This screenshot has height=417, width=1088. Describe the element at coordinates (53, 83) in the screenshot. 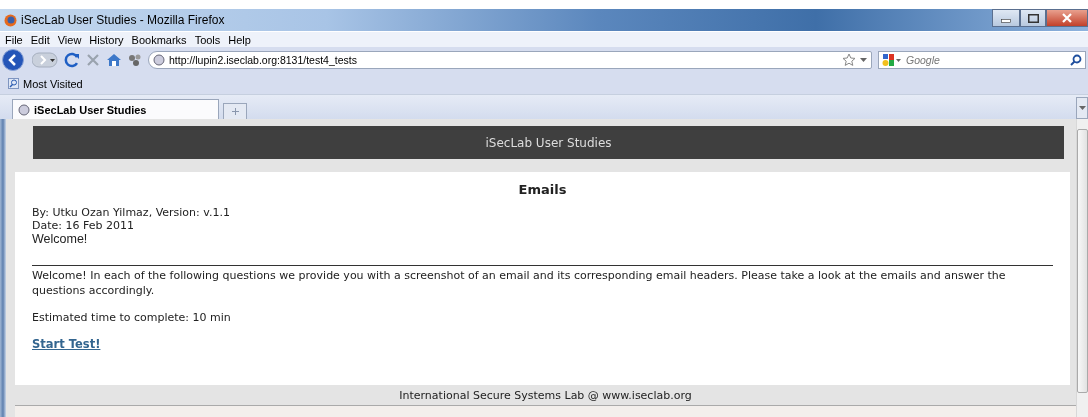

I see `bookmark-item: Most Visited` at that location.